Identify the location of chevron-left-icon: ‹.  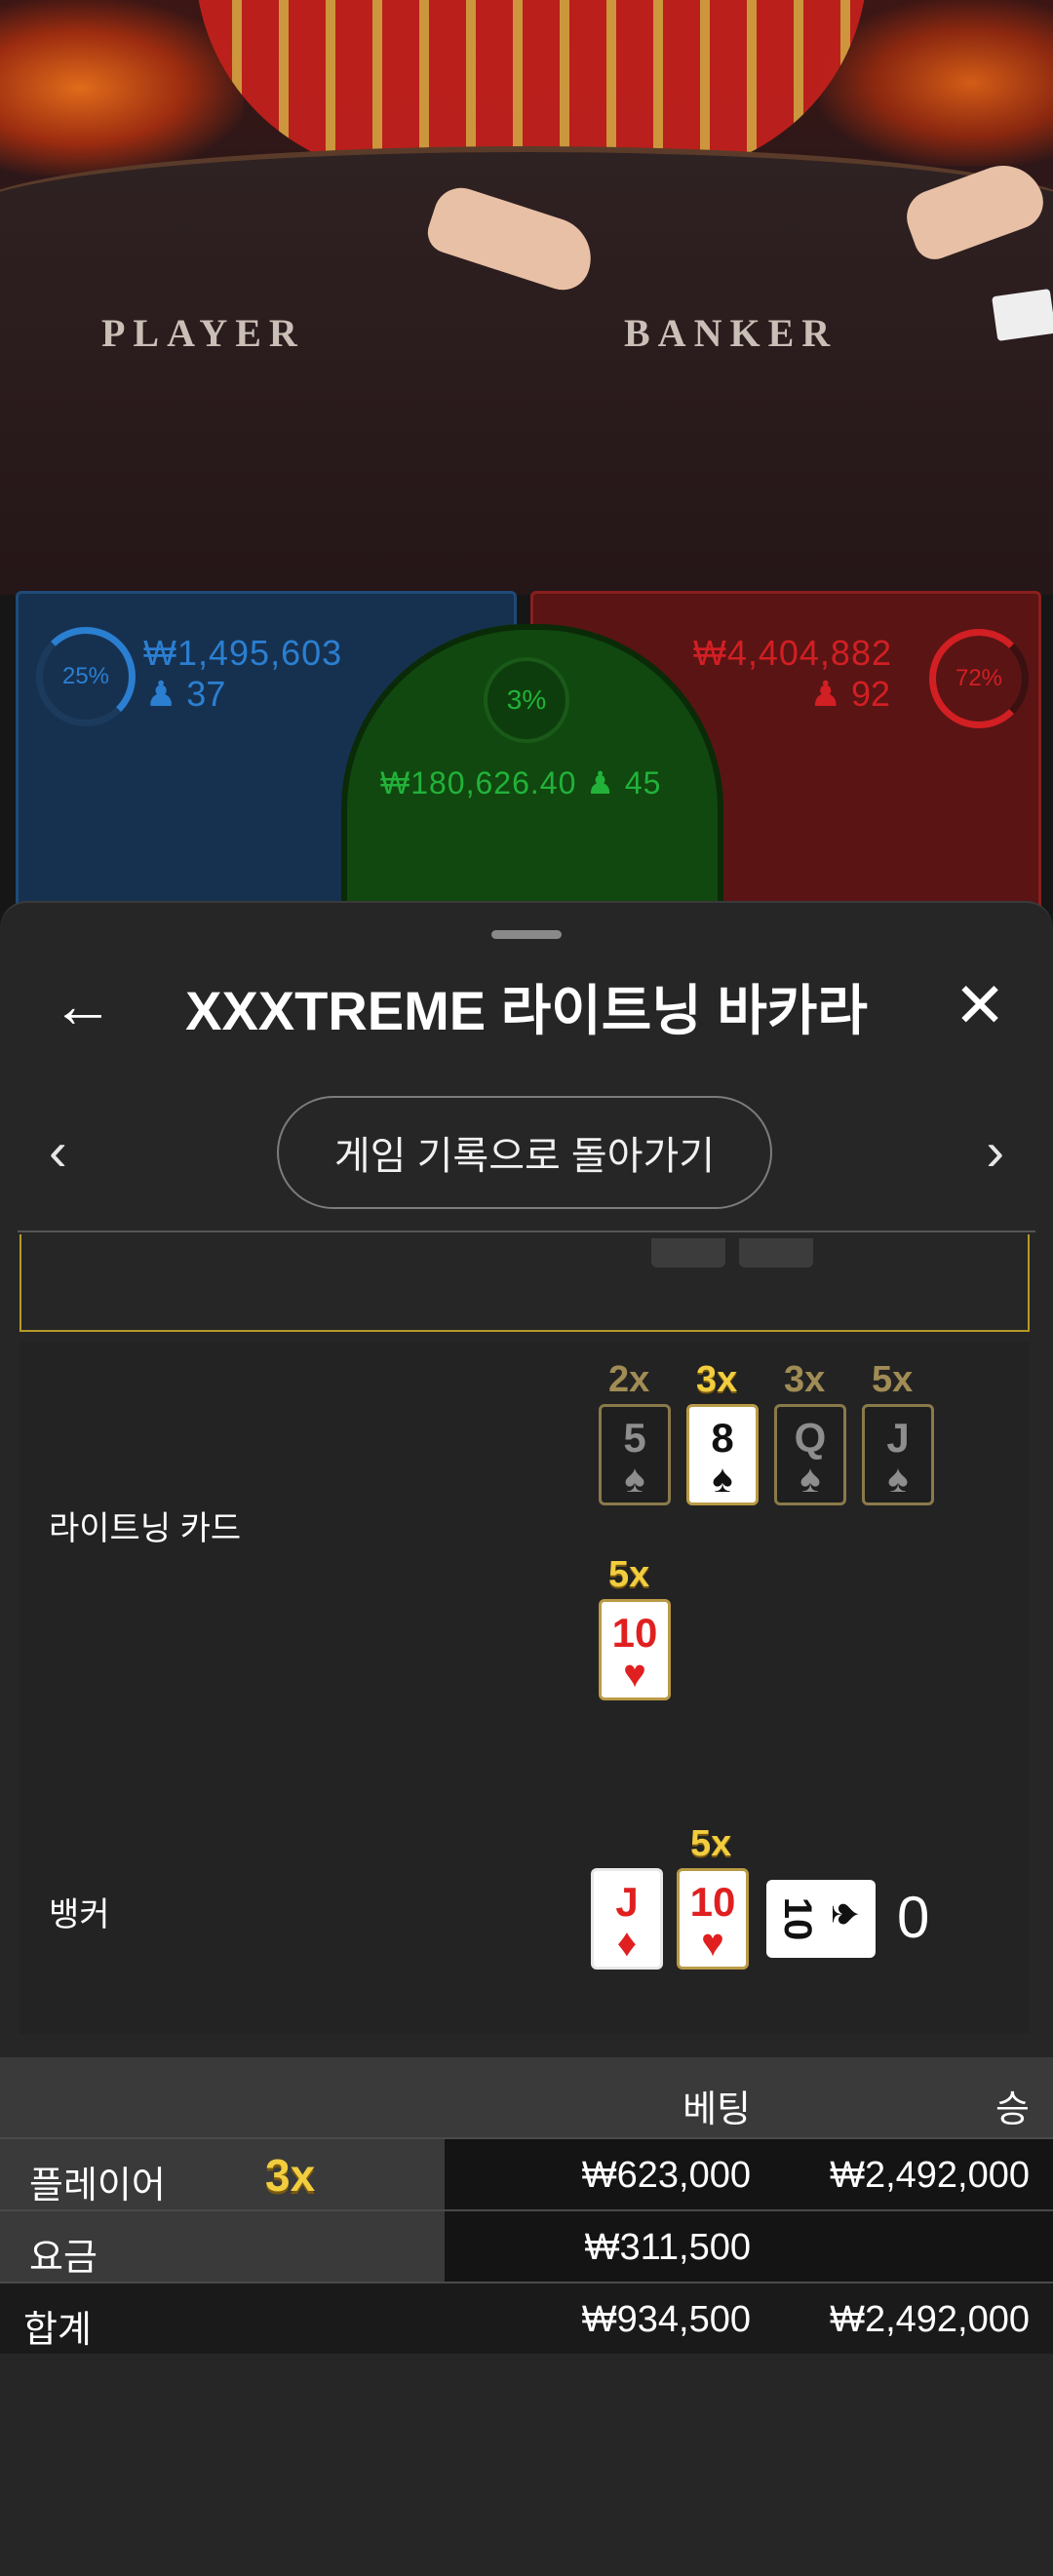
(58, 1151).